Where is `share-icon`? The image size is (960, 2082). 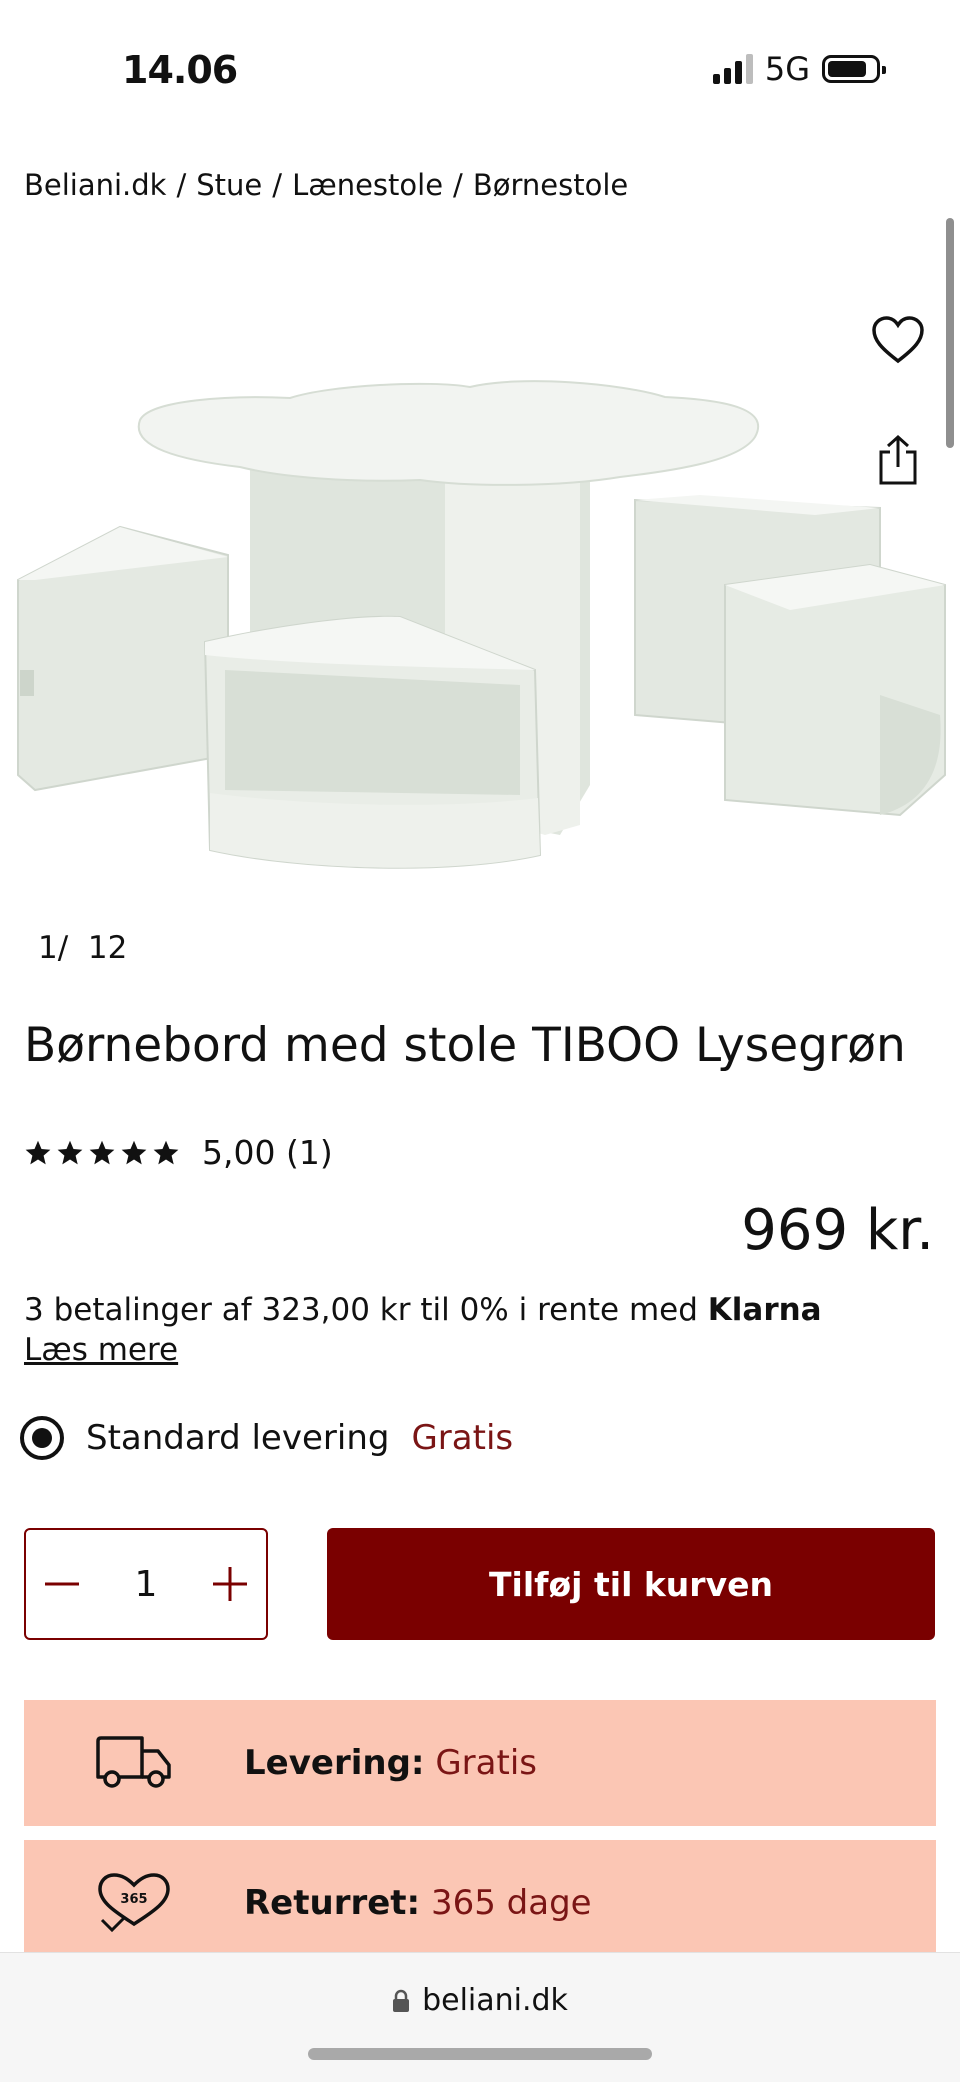
share-icon is located at coordinates (898, 460).